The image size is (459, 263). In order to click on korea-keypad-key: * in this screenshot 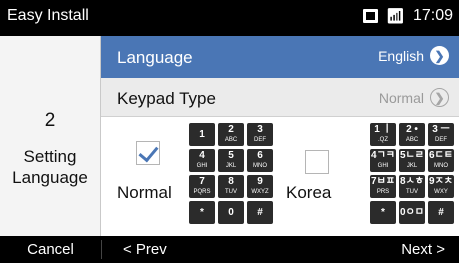, I will do `click(383, 212)`.